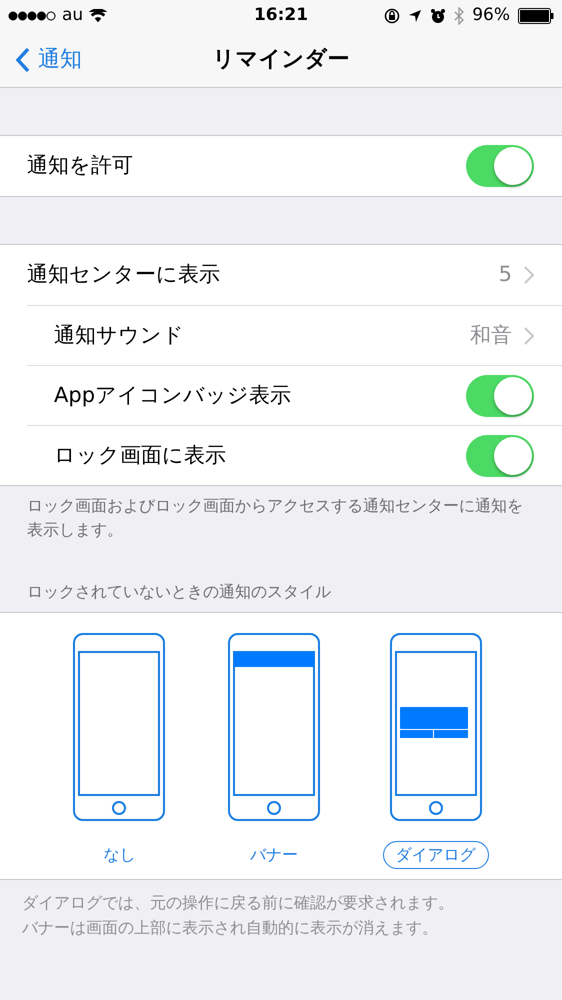 This screenshot has width=562, height=1000. I want to click on group-footer: ロック画面およびロック画面からアクセスする通知センターに通知を表示します。, so click(281, 514).